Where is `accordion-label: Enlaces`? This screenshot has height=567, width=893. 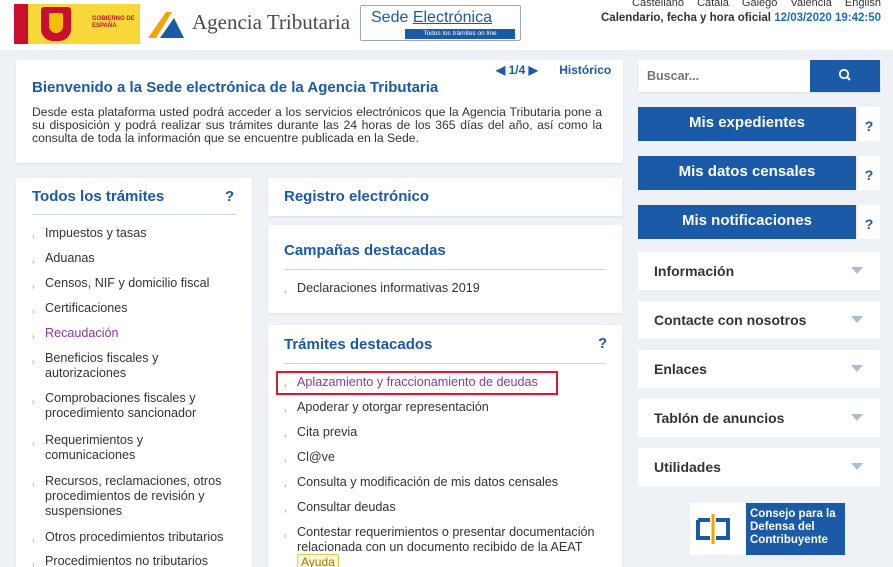
accordion-label: Enlaces is located at coordinates (680, 369).